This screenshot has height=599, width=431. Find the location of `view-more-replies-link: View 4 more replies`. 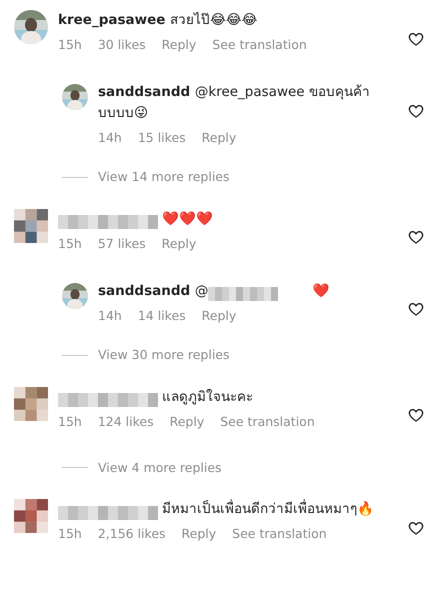

view-more-replies-link: View 4 more replies is located at coordinates (160, 468).